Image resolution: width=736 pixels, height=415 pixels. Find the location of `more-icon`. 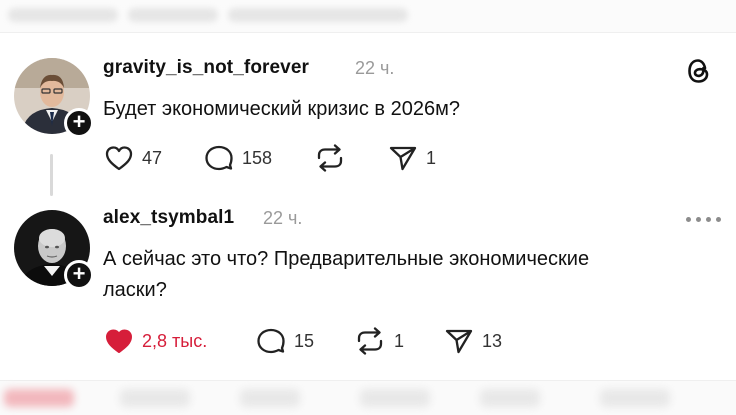

more-icon is located at coordinates (703, 219).